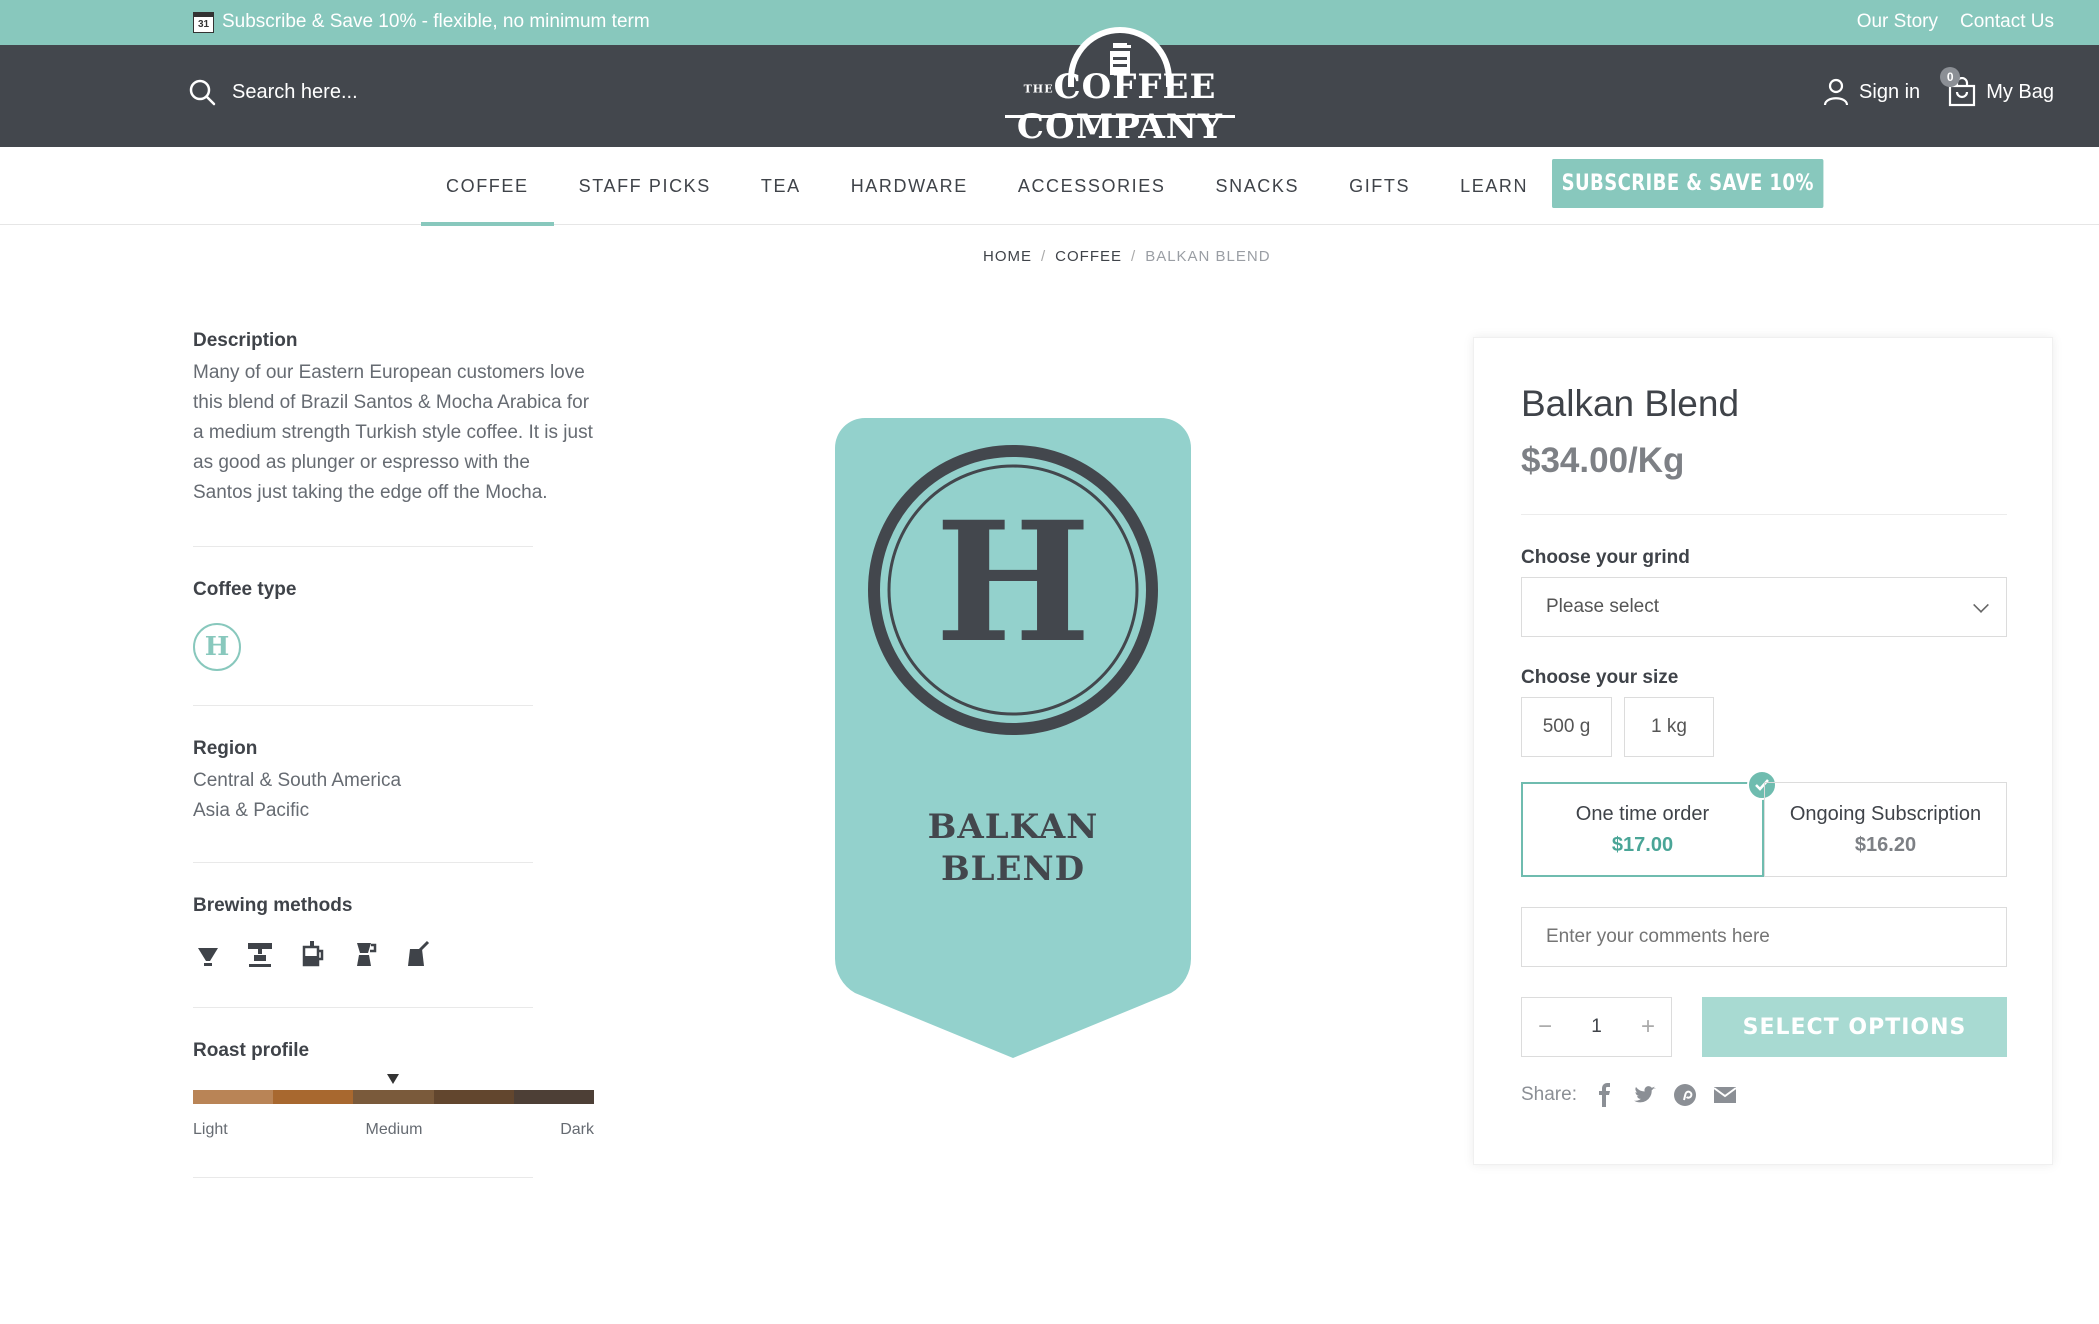 This screenshot has height=1324, width=2099. Describe the element at coordinates (1120, 116) in the screenshot. I see `logo-rule` at that location.